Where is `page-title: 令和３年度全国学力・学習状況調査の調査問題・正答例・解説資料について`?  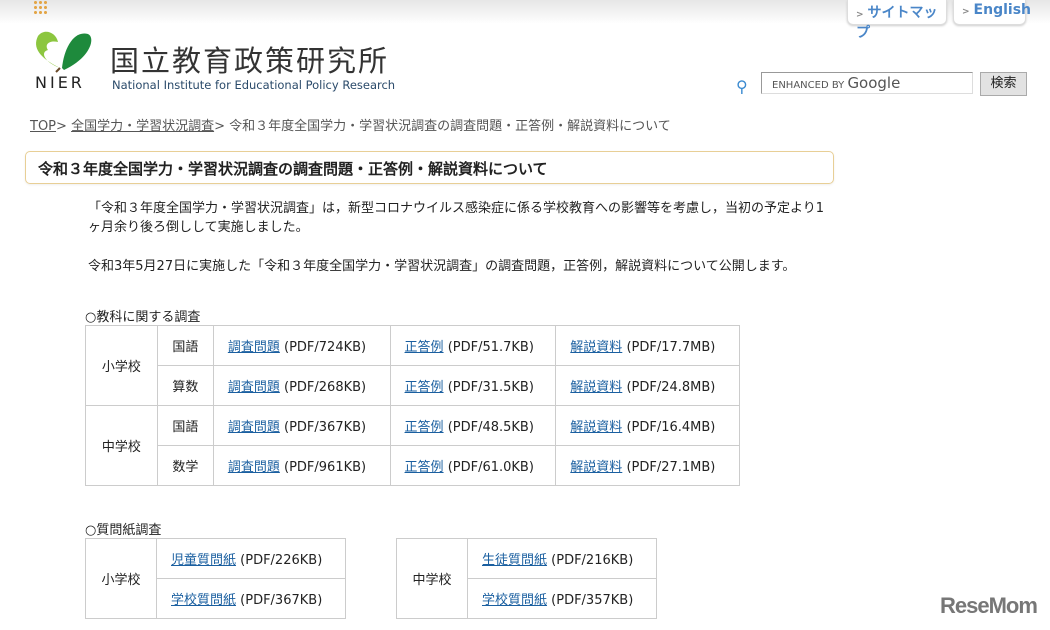 page-title: 令和３年度全国学力・学習状況調査の調査問題・正答例・解説資料について is located at coordinates (429, 167).